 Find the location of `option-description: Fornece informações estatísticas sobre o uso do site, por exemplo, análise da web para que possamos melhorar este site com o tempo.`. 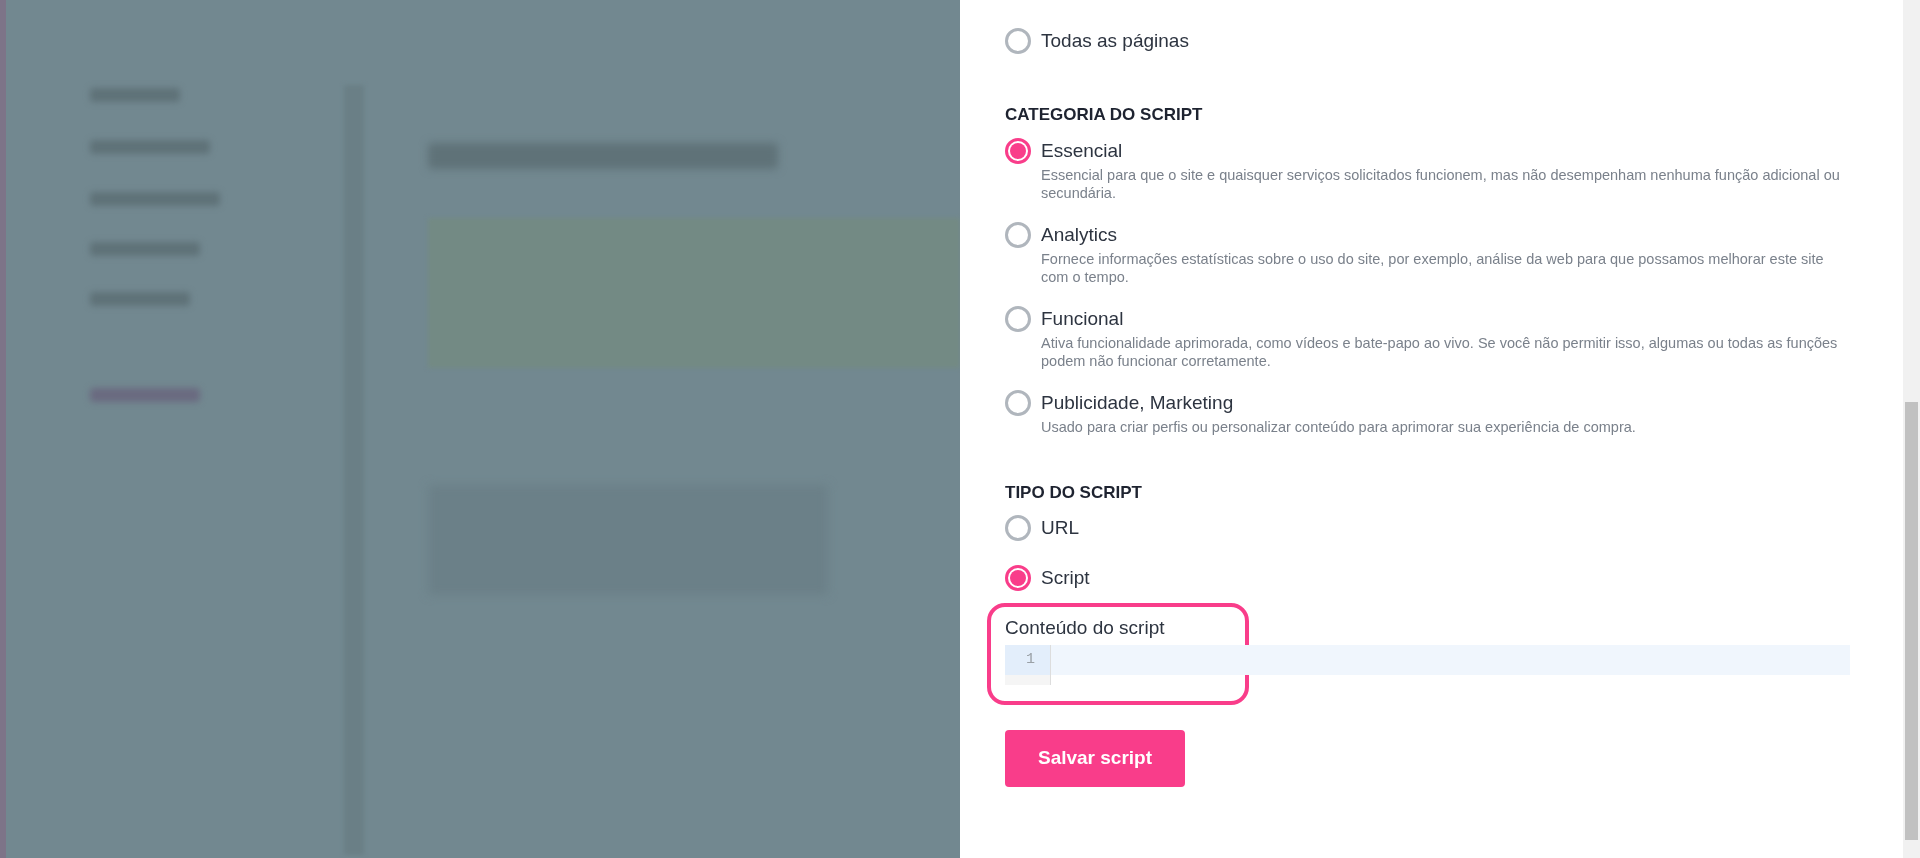

option-description: Fornece informações estatísticas sobre o uso do site, por exemplo, análise da web para que possamos melhorar este site com o tempo. is located at coordinates (1433, 267).